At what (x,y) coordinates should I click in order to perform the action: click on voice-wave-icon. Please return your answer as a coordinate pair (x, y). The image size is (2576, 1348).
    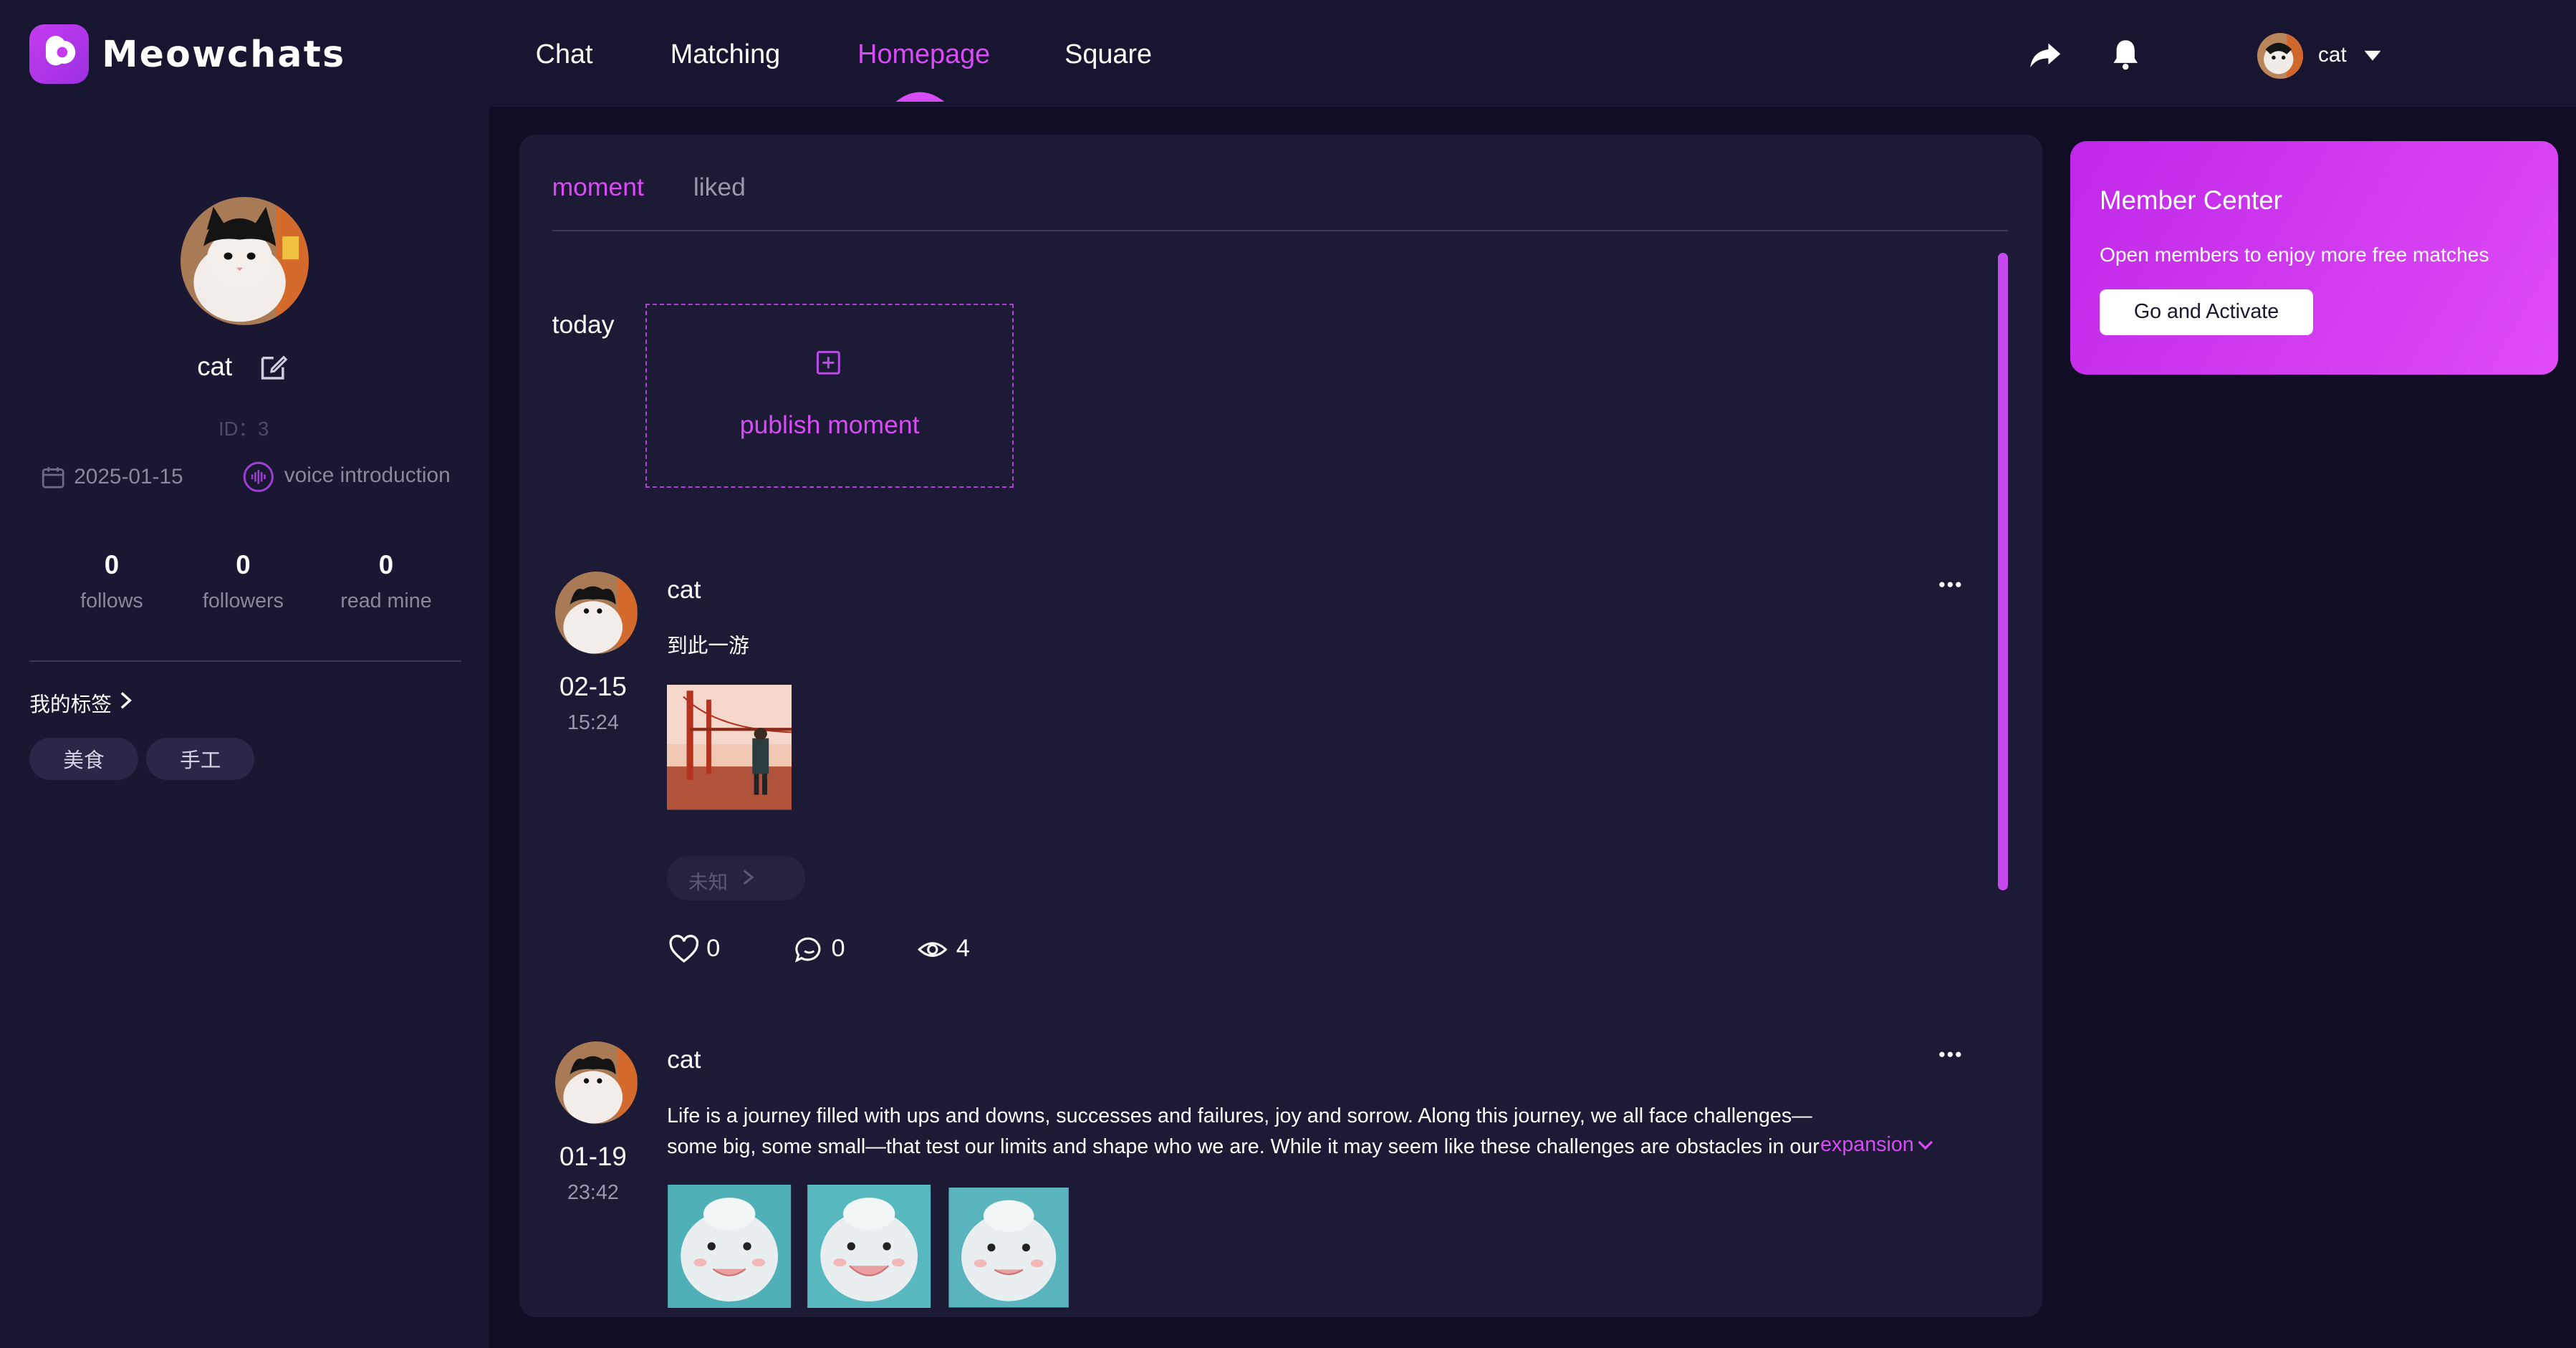
    Looking at the image, I should click on (258, 477).